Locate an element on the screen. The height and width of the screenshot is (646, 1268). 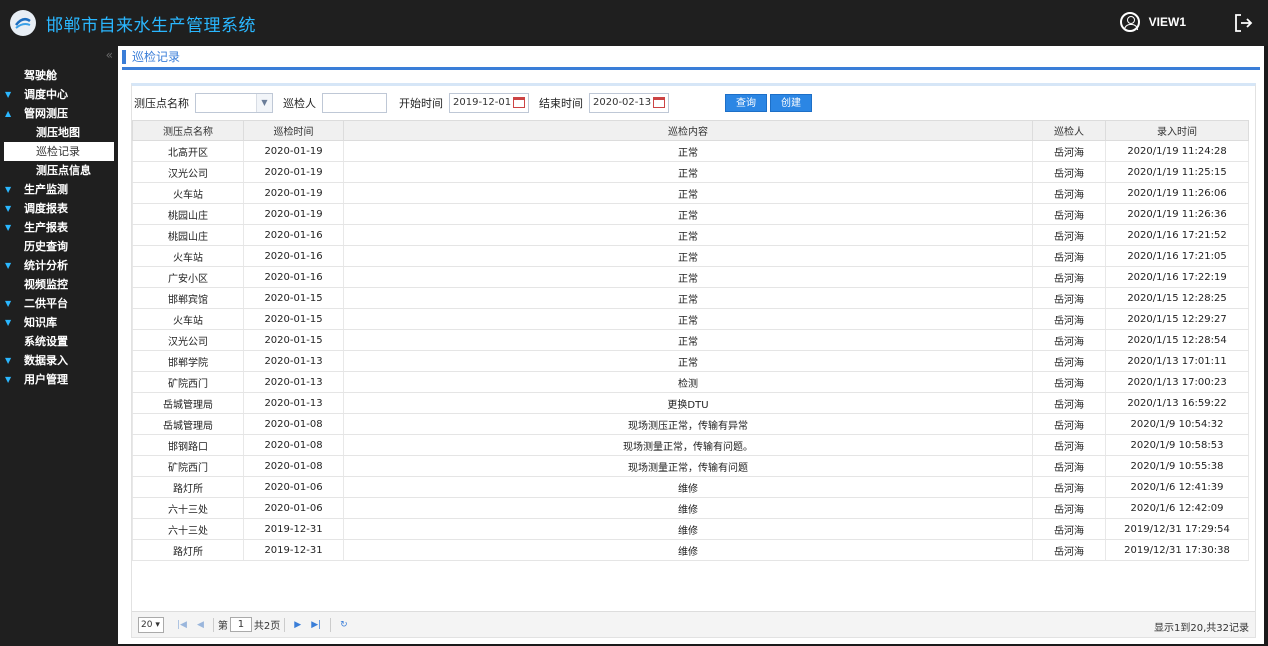
water-logo-icon is located at coordinates (23, 23).